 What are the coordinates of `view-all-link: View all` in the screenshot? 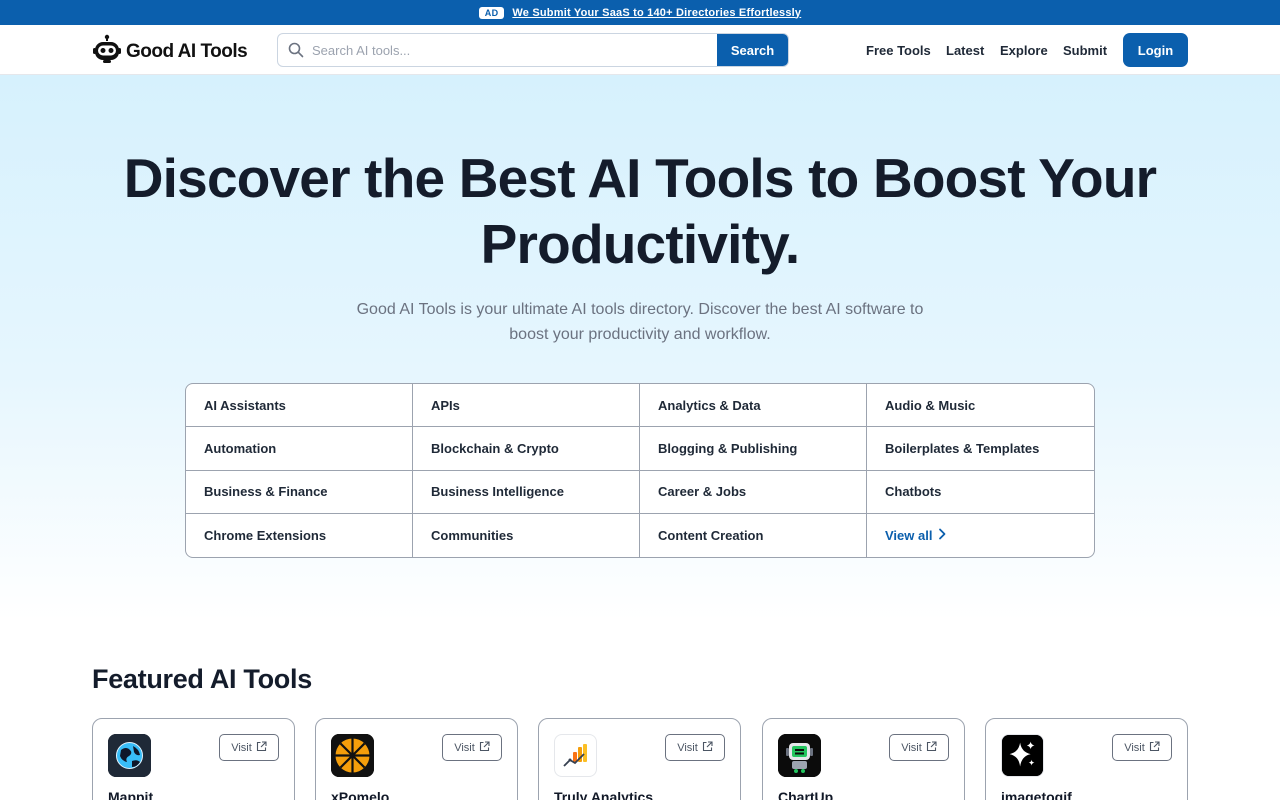 It's located at (980, 535).